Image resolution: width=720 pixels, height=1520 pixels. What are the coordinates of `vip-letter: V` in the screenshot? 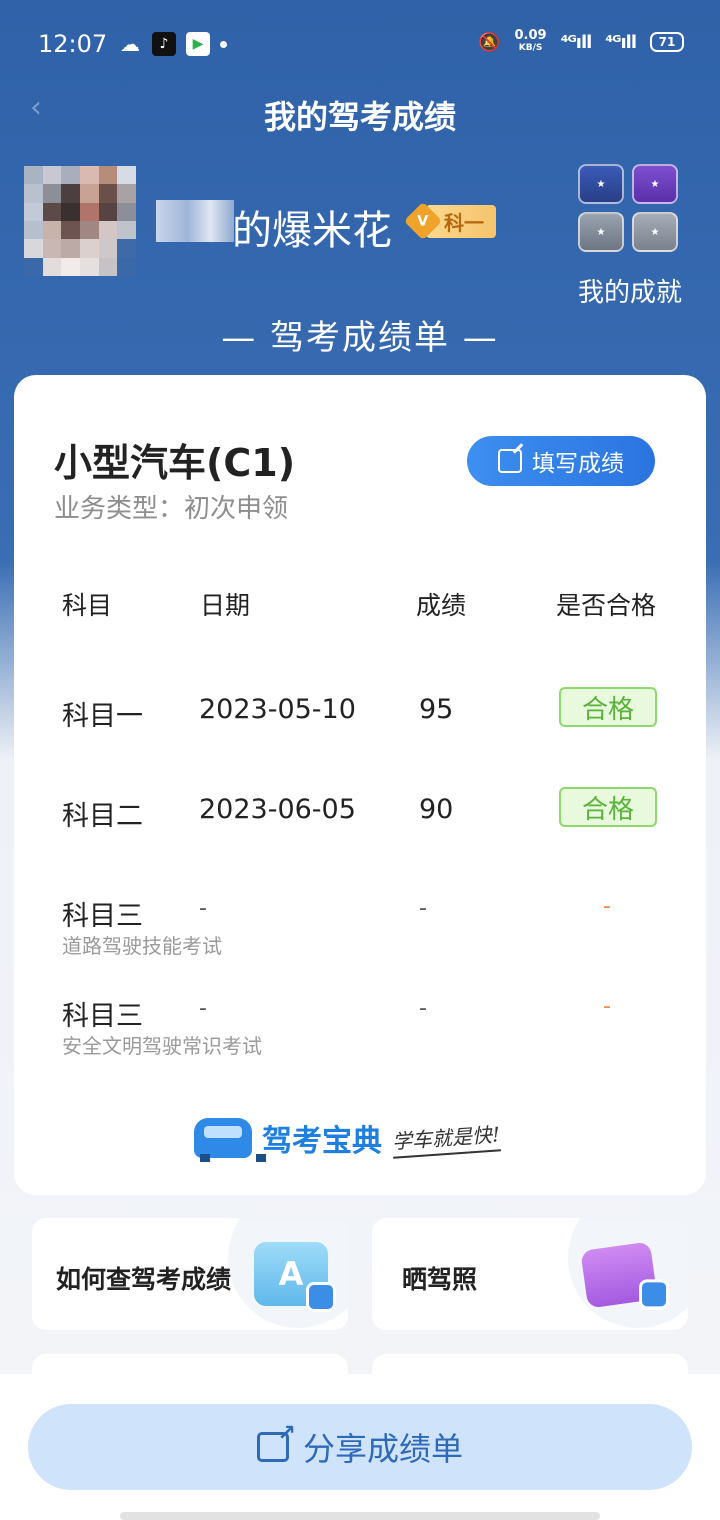 It's located at (423, 221).